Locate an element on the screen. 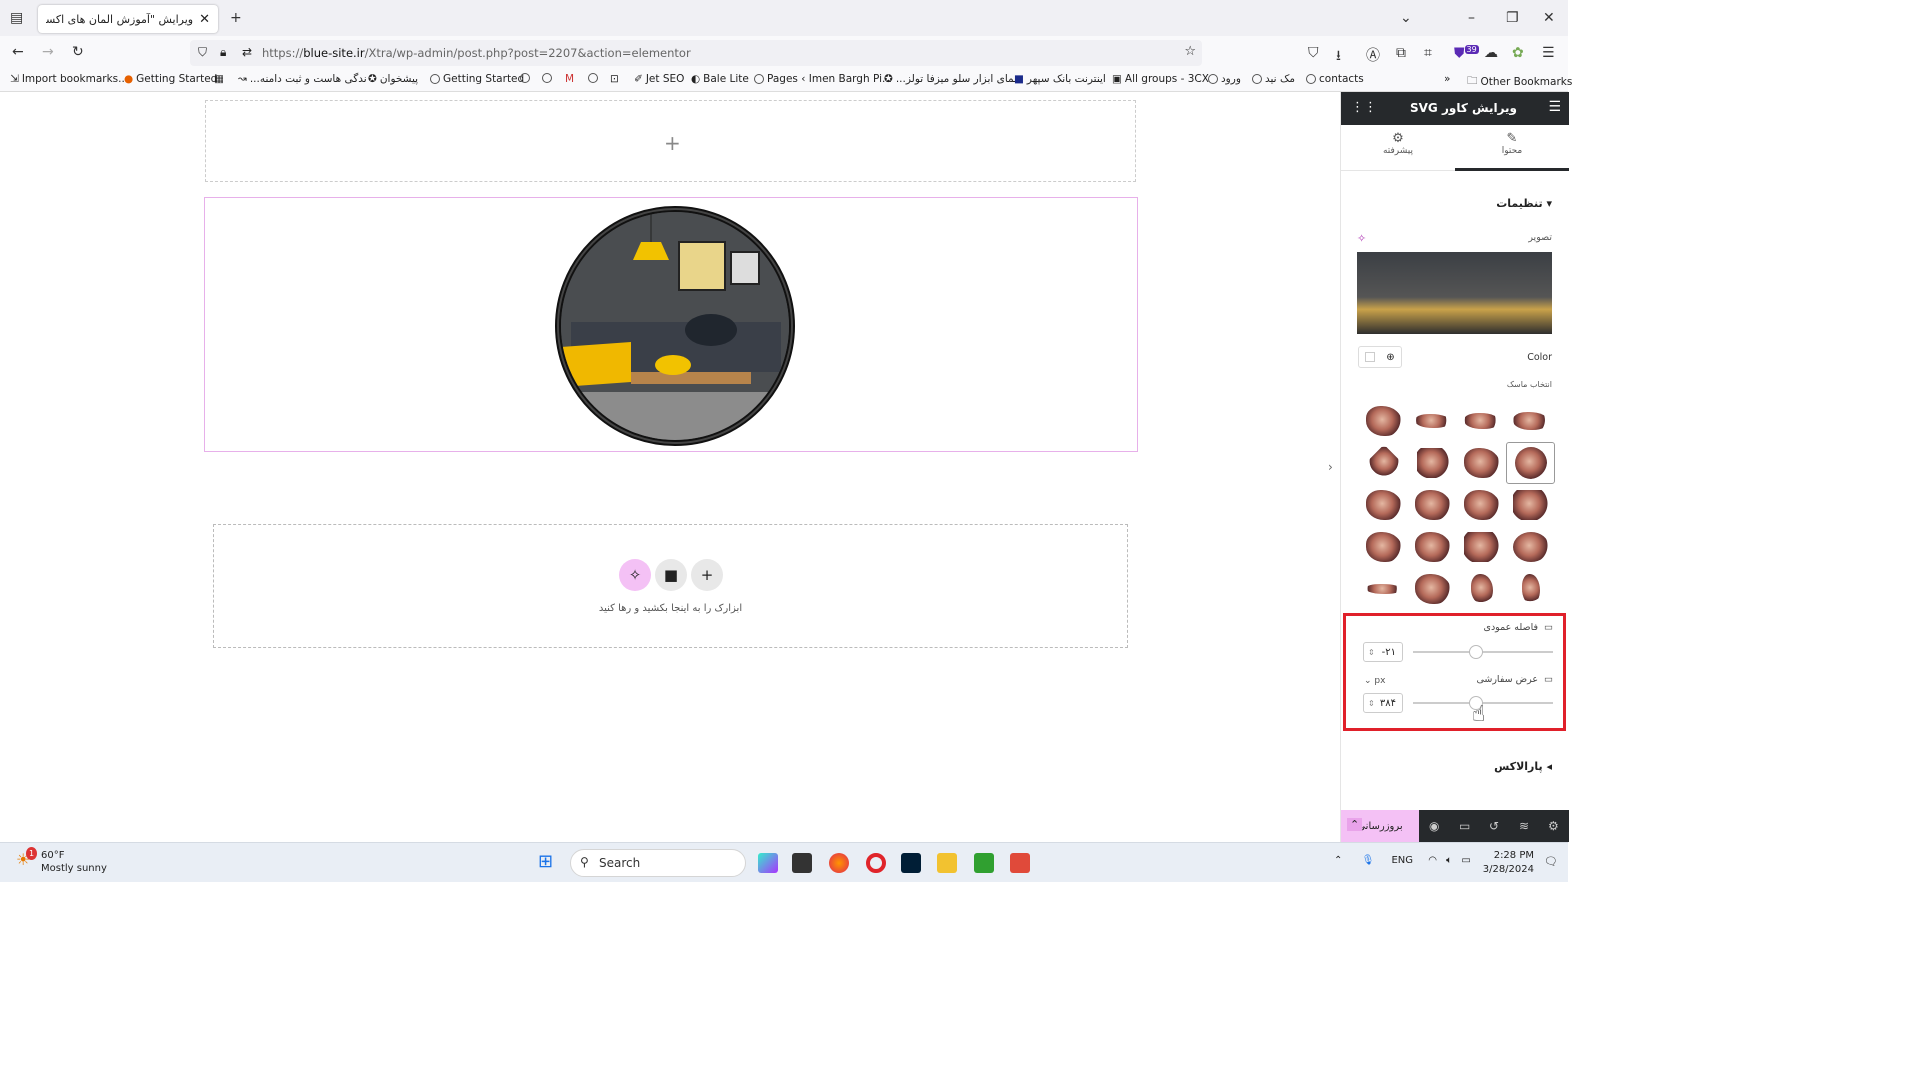 This screenshot has height=1080, width=1920. tab-advanced: ⚙ پیشرفته is located at coordinates (1398, 143).